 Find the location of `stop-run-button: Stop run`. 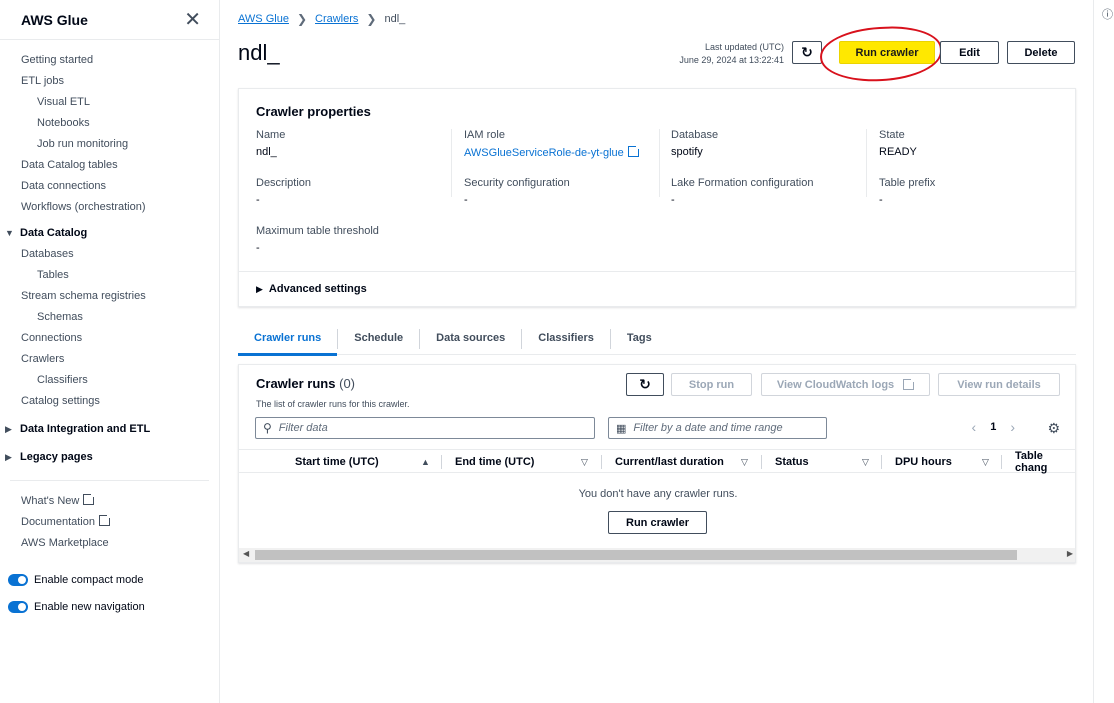

stop-run-button: Stop run is located at coordinates (711, 384).